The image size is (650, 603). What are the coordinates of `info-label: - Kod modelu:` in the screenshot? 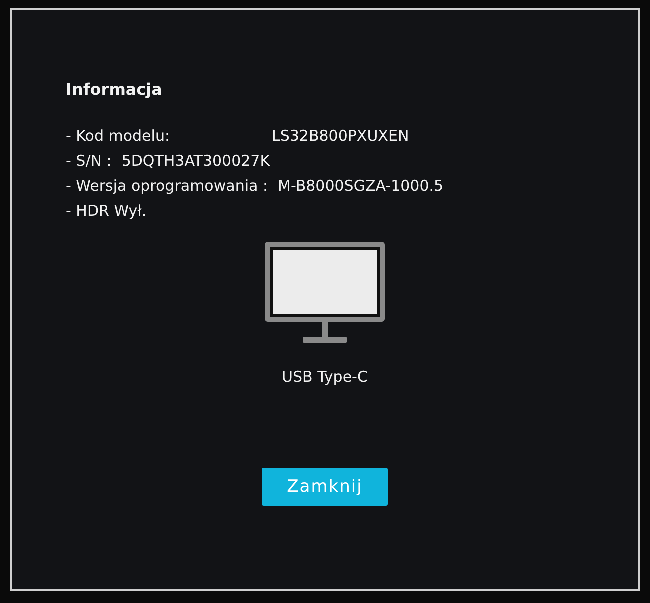 It's located at (119, 136).